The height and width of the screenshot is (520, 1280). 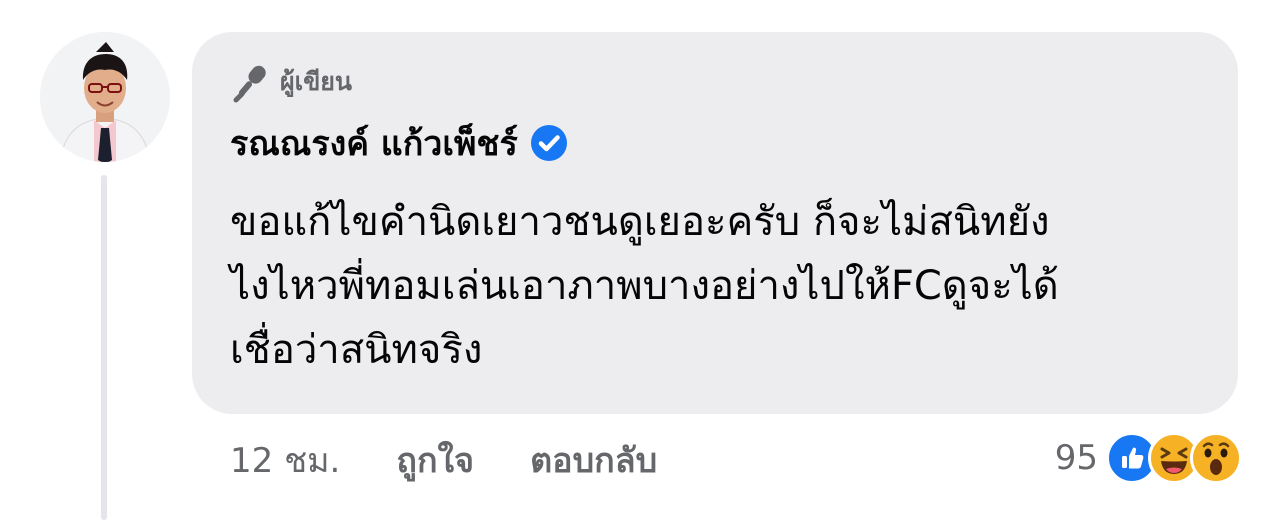 I want to click on verified-check-icon, so click(x=549, y=143).